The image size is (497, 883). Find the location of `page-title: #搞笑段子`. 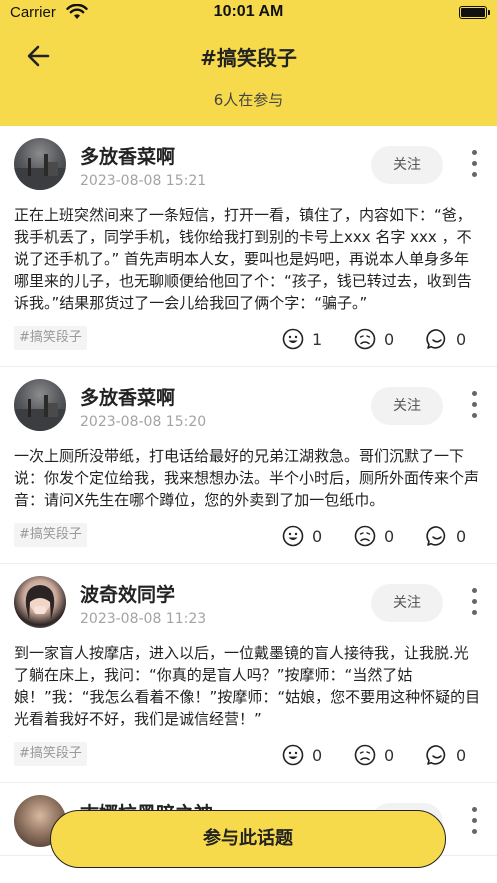

page-title: #搞笑段子 is located at coordinates (248, 58).